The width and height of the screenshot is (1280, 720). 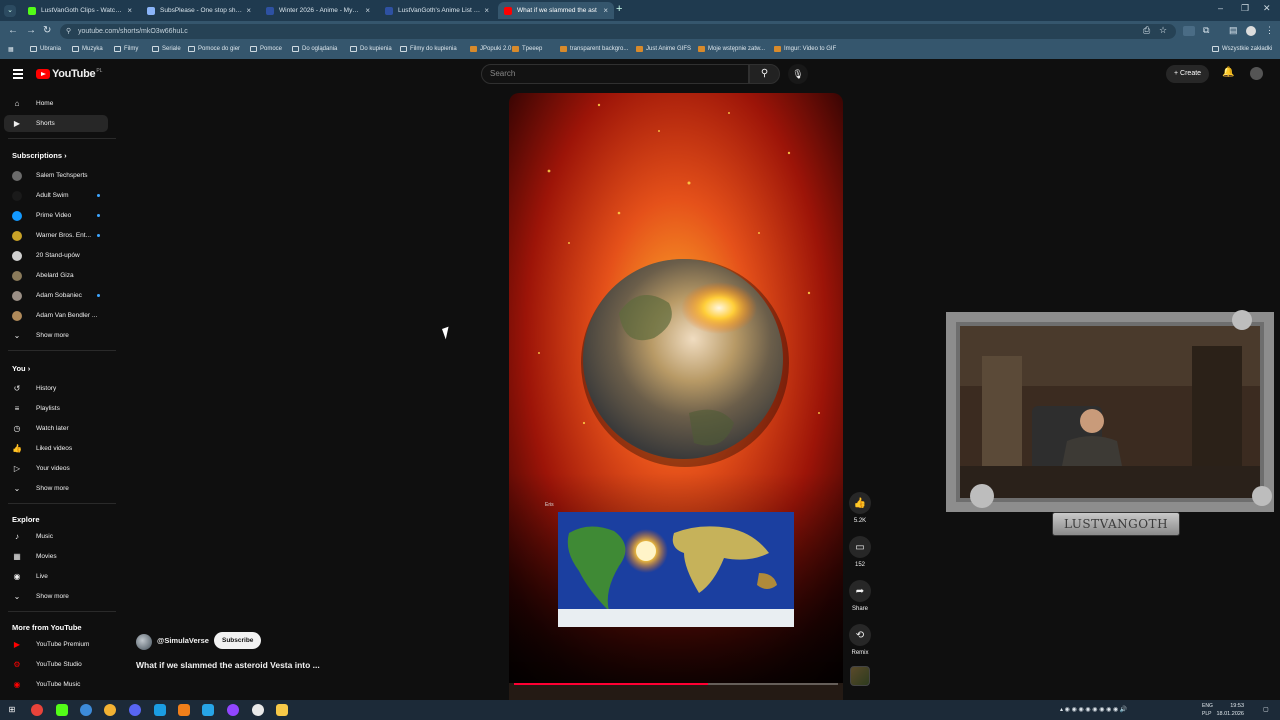 What do you see at coordinates (11, 49) in the screenshot?
I see `apps-grid-icon: ▦` at bounding box center [11, 49].